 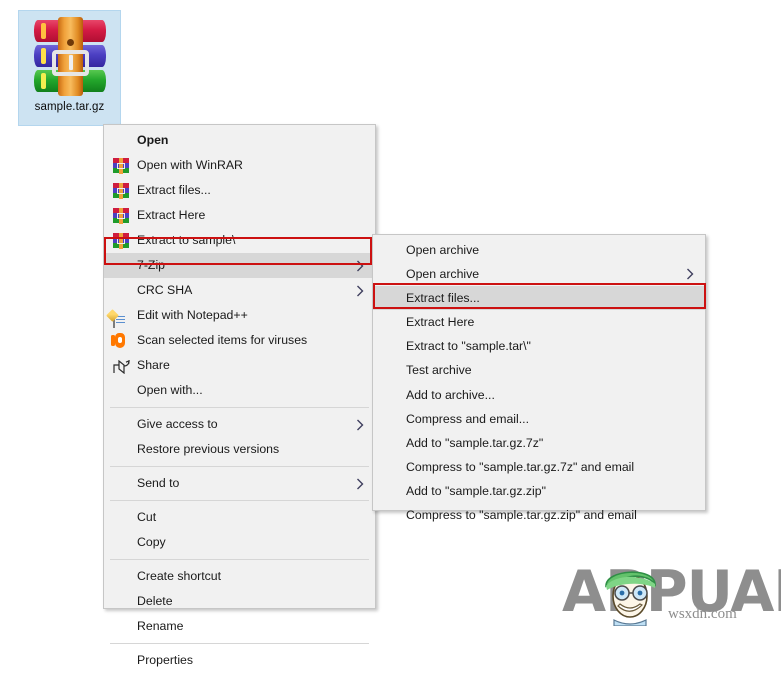 I want to click on source-watermark: wsxdn.com, so click(x=702, y=614).